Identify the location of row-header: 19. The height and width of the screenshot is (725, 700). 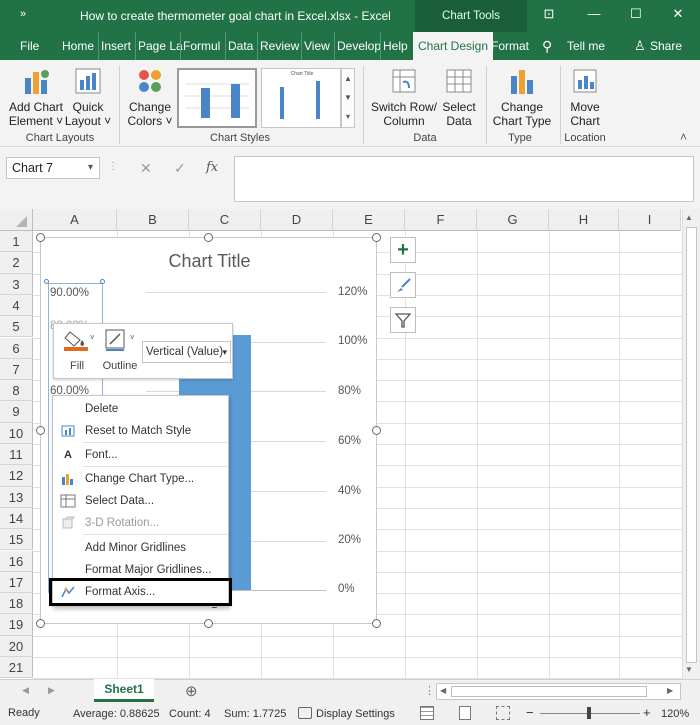
(16, 625).